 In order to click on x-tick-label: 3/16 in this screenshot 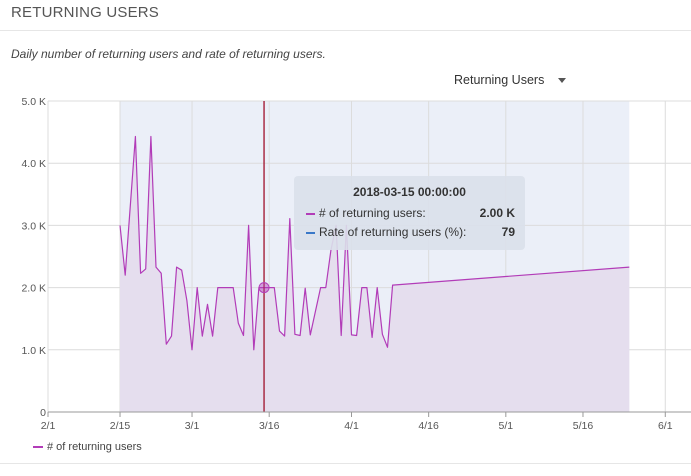, I will do `click(269, 426)`.